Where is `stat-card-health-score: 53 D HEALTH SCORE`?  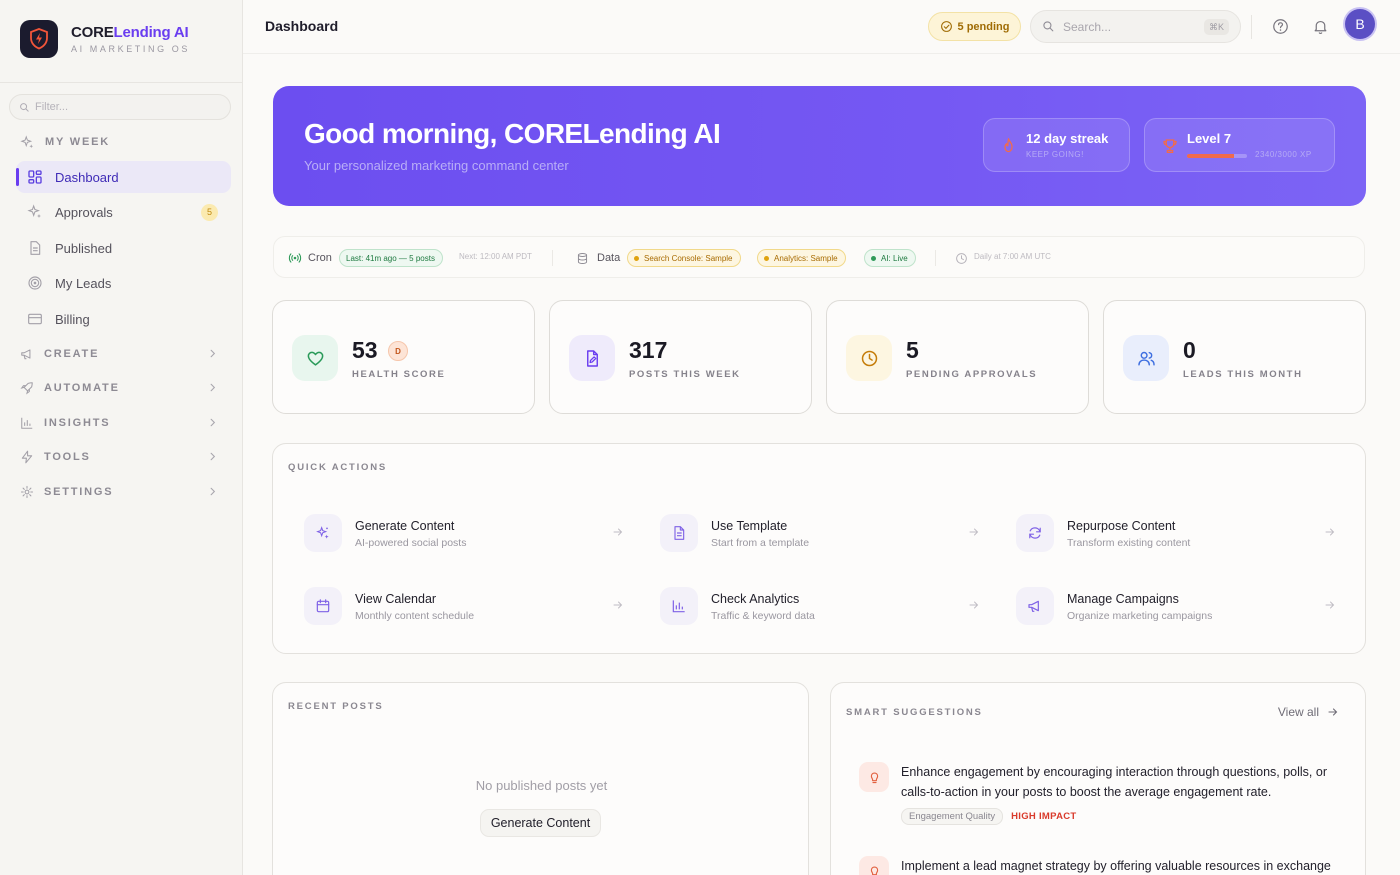 stat-card-health-score: 53 D HEALTH SCORE is located at coordinates (403, 357).